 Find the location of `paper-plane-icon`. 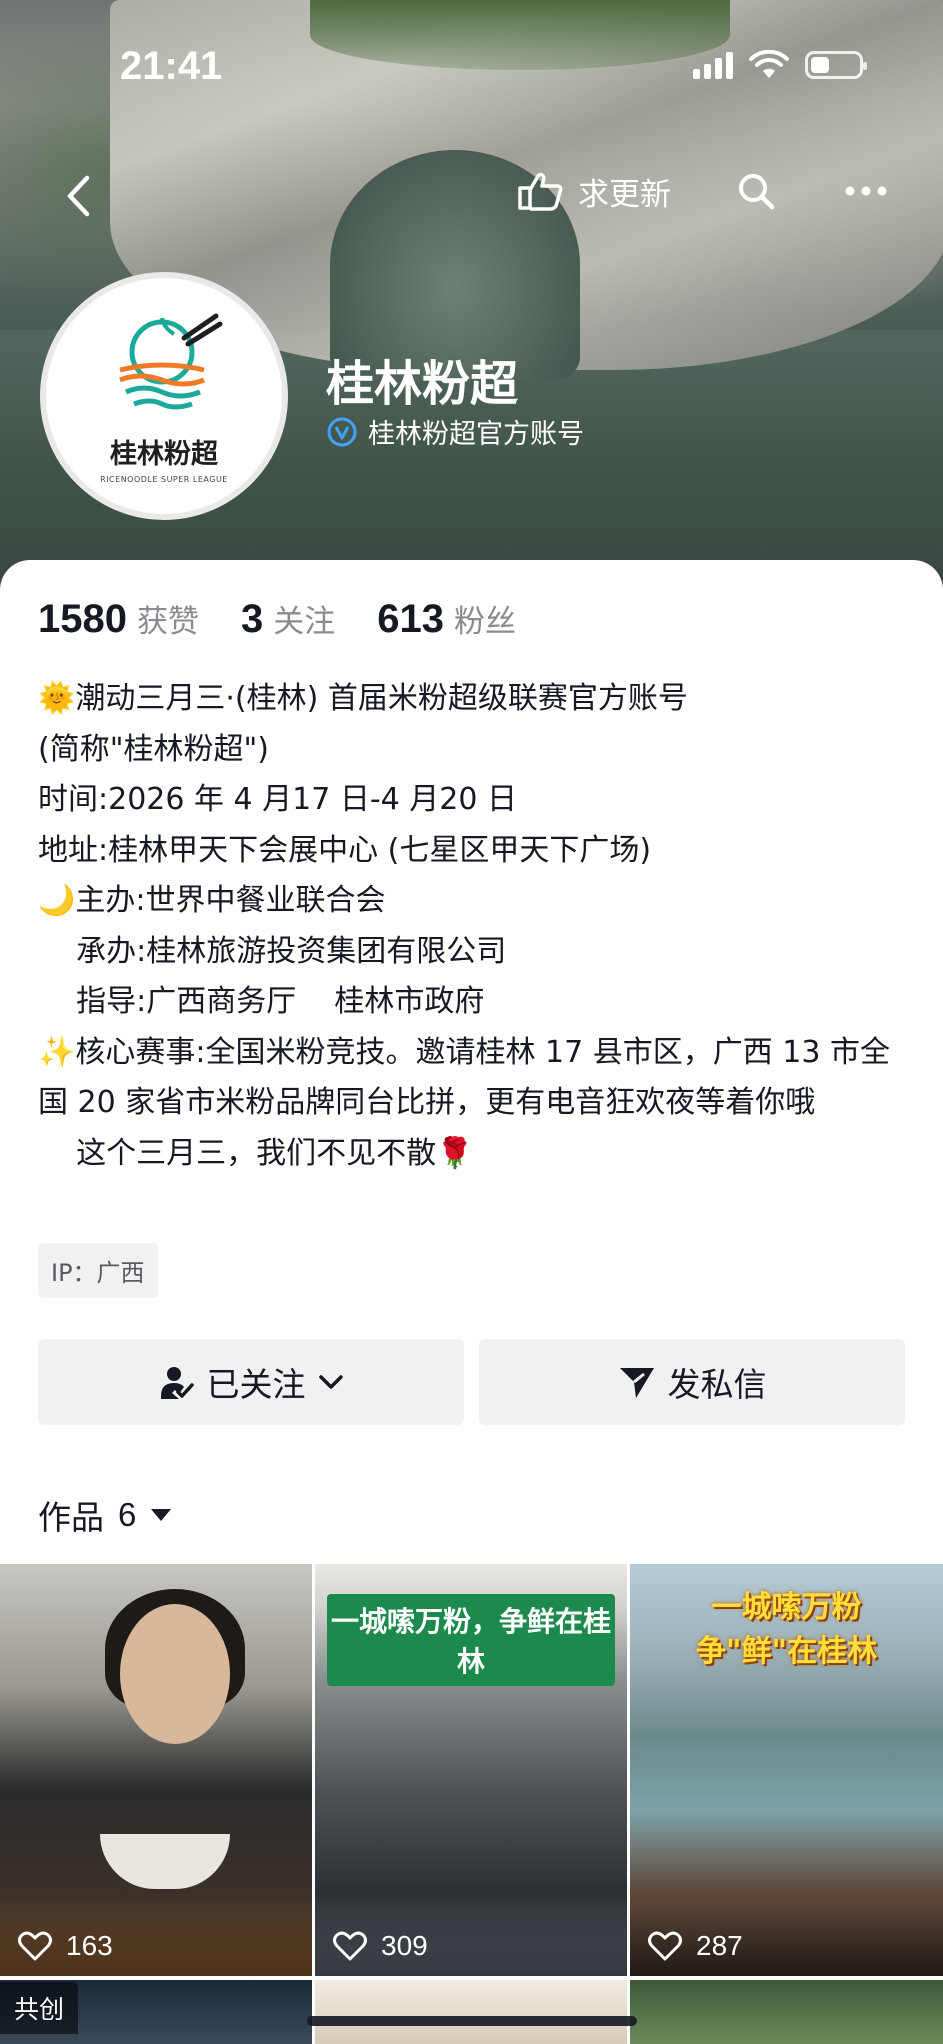

paper-plane-icon is located at coordinates (636, 1383).